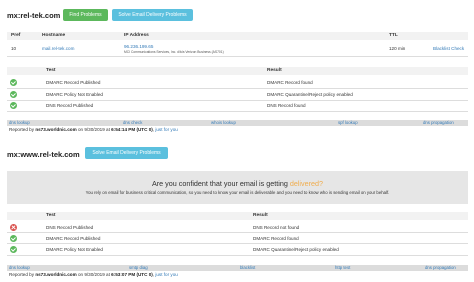  I want to click on report-time: 6:54:14 PM (UTC 0), so click(132, 129).